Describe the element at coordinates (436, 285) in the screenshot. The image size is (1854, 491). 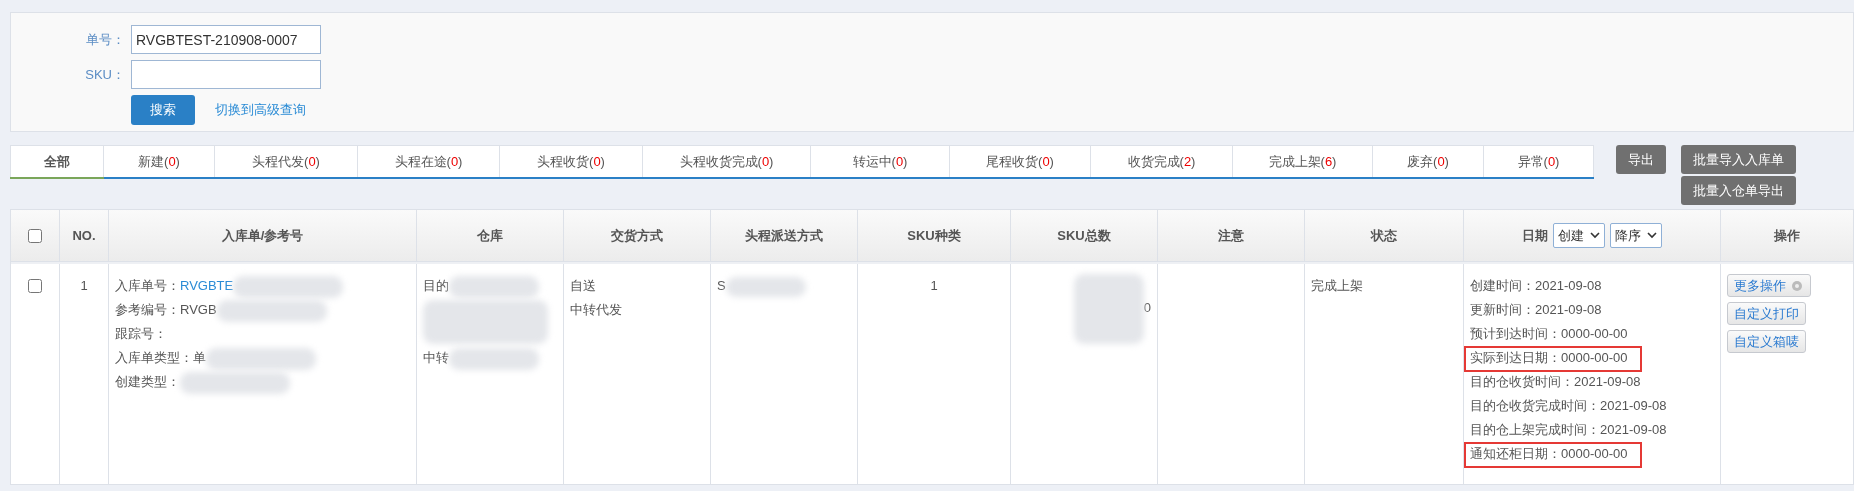
I see `warehouse-text: 目的` at that location.